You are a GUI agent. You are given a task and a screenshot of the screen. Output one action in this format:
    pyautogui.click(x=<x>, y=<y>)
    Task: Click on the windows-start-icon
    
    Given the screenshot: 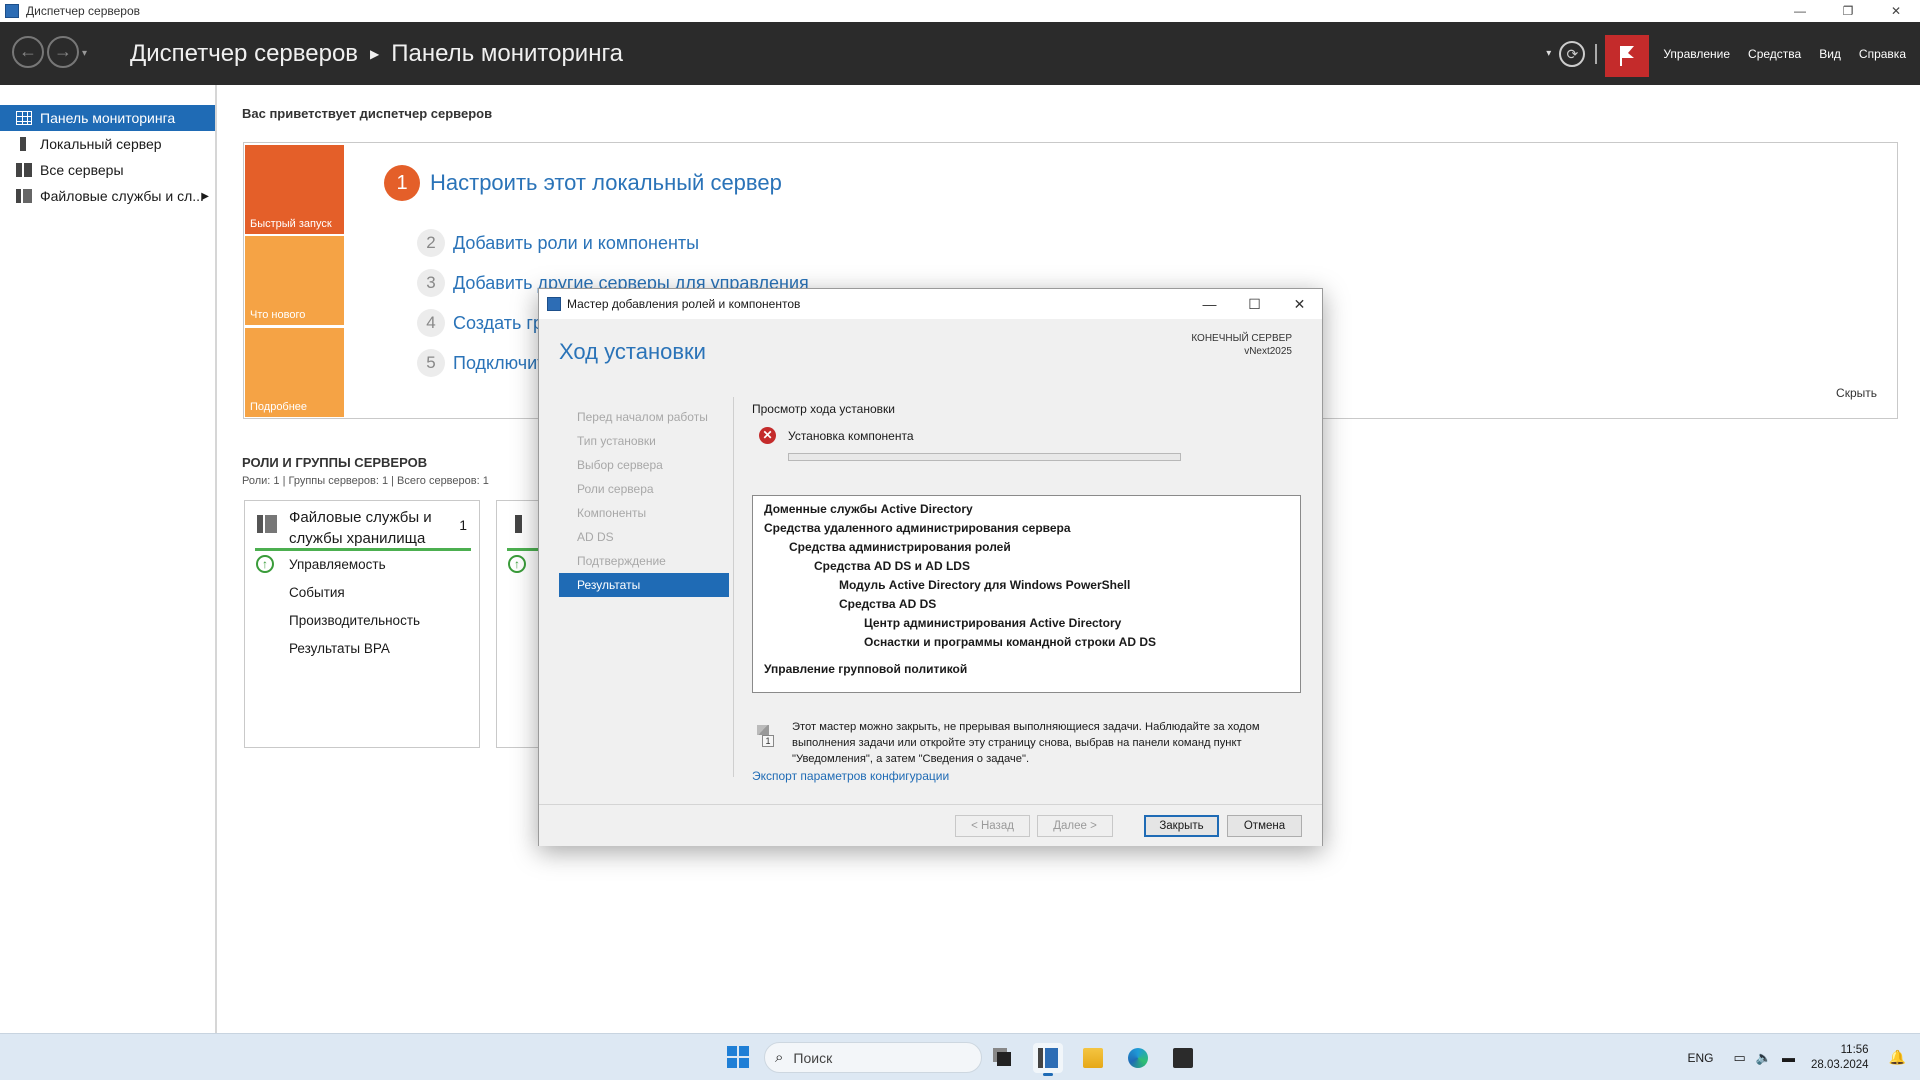 What is the action you would take?
    pyautogui.click(x=738, y=1057)
    